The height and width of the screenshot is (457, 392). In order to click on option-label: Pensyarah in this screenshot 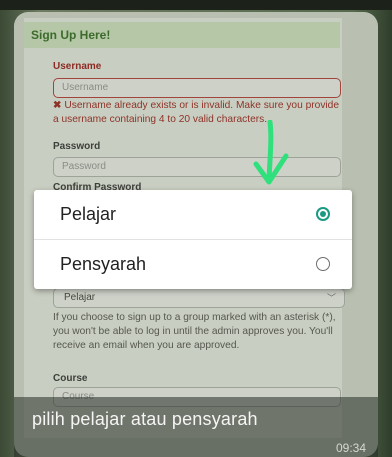, I will do `click(103, 264)`.